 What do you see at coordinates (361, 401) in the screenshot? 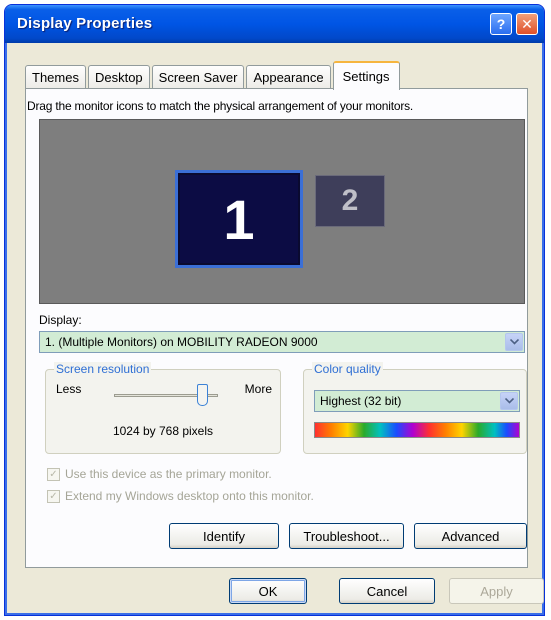
I see `color-quality-value: Highest (32 bit)` at bounding box center [361, 401].